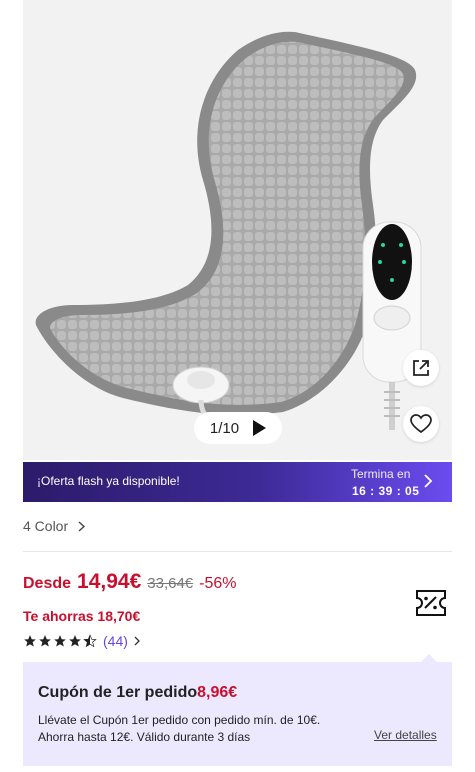 This screenshot has width=475, height=772. What do you see at coordinates (47, 583) in the screenshot?
I see `price-from-label: Desde` at bounding box center [47, 583].